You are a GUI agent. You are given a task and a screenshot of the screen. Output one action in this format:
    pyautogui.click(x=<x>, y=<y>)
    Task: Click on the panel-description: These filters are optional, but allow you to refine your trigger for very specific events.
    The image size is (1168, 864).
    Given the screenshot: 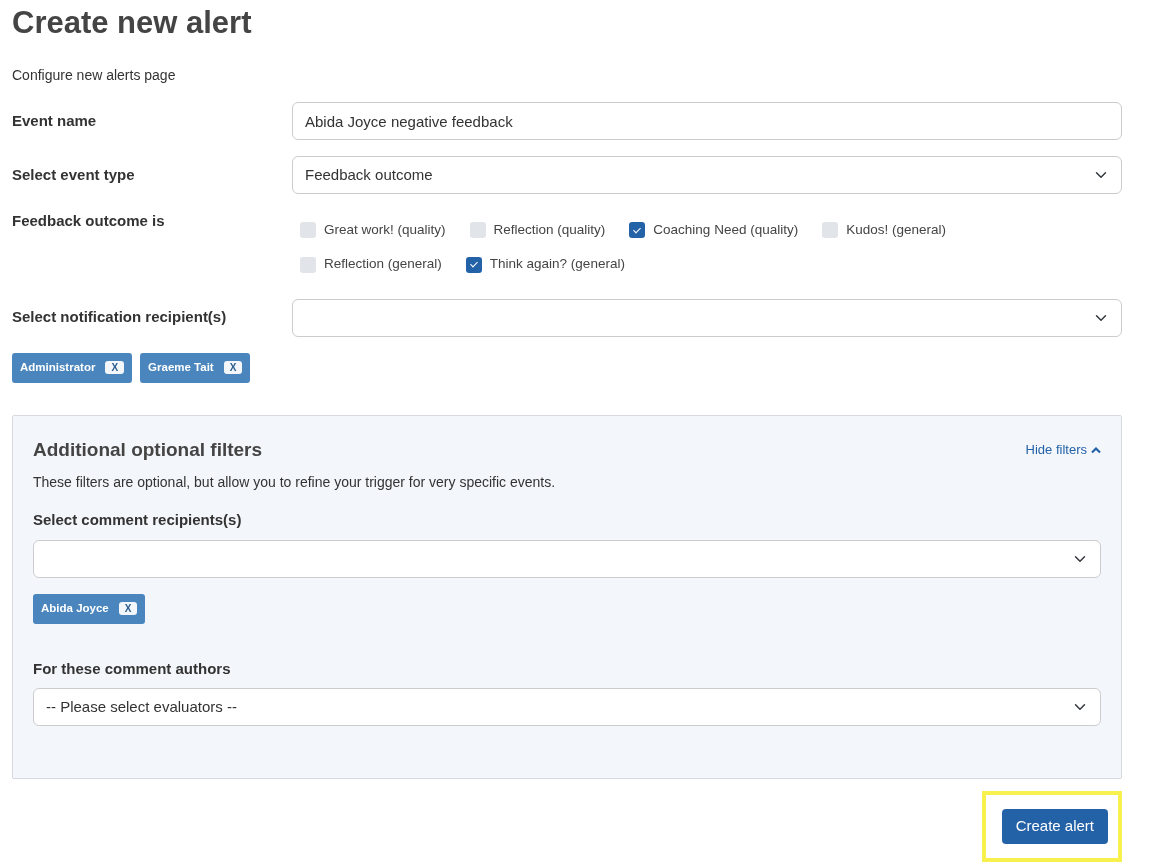 What is the action you would take?
    pyautogui.click(x=295, y=483)
    